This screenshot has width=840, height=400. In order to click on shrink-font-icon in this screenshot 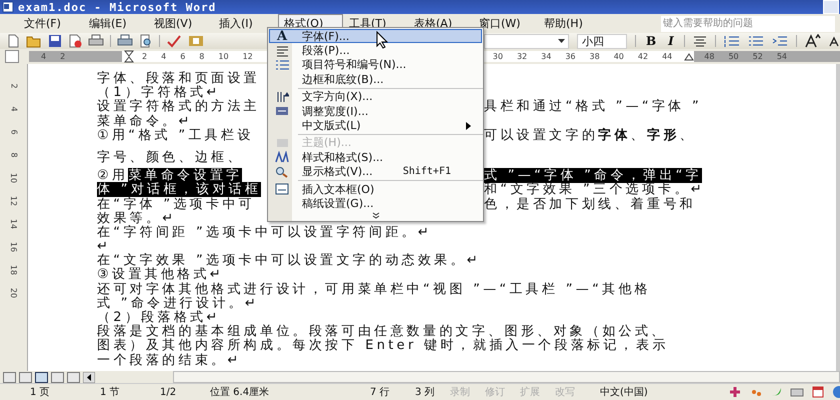, I will do `click(833, 41)`.